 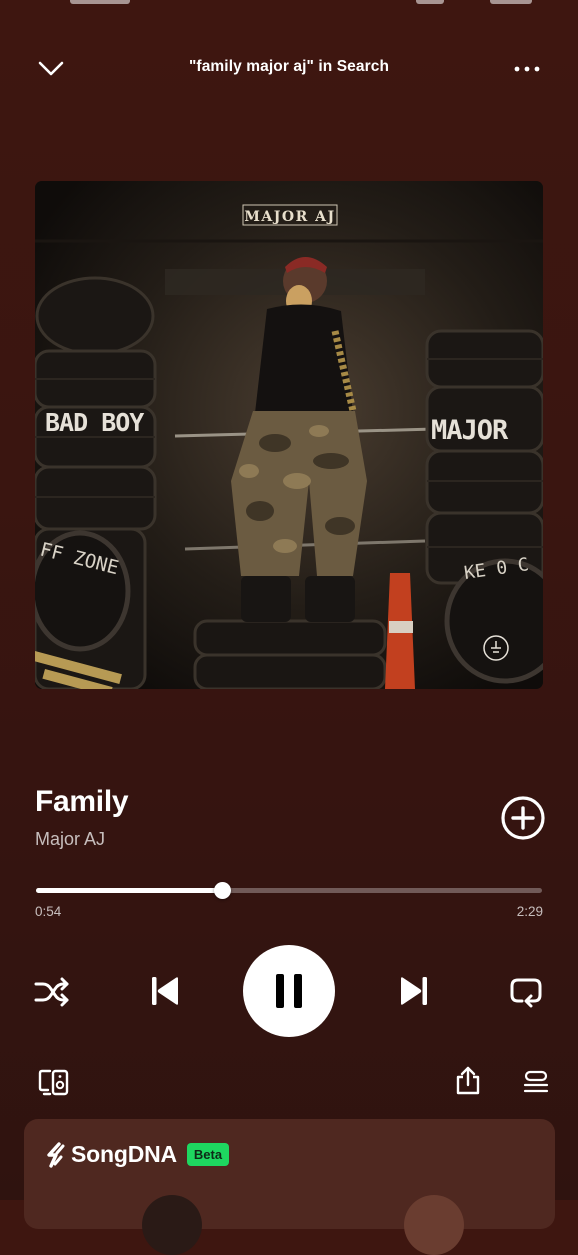 I want to click on shuffle-button, so click(x=52, y=992).